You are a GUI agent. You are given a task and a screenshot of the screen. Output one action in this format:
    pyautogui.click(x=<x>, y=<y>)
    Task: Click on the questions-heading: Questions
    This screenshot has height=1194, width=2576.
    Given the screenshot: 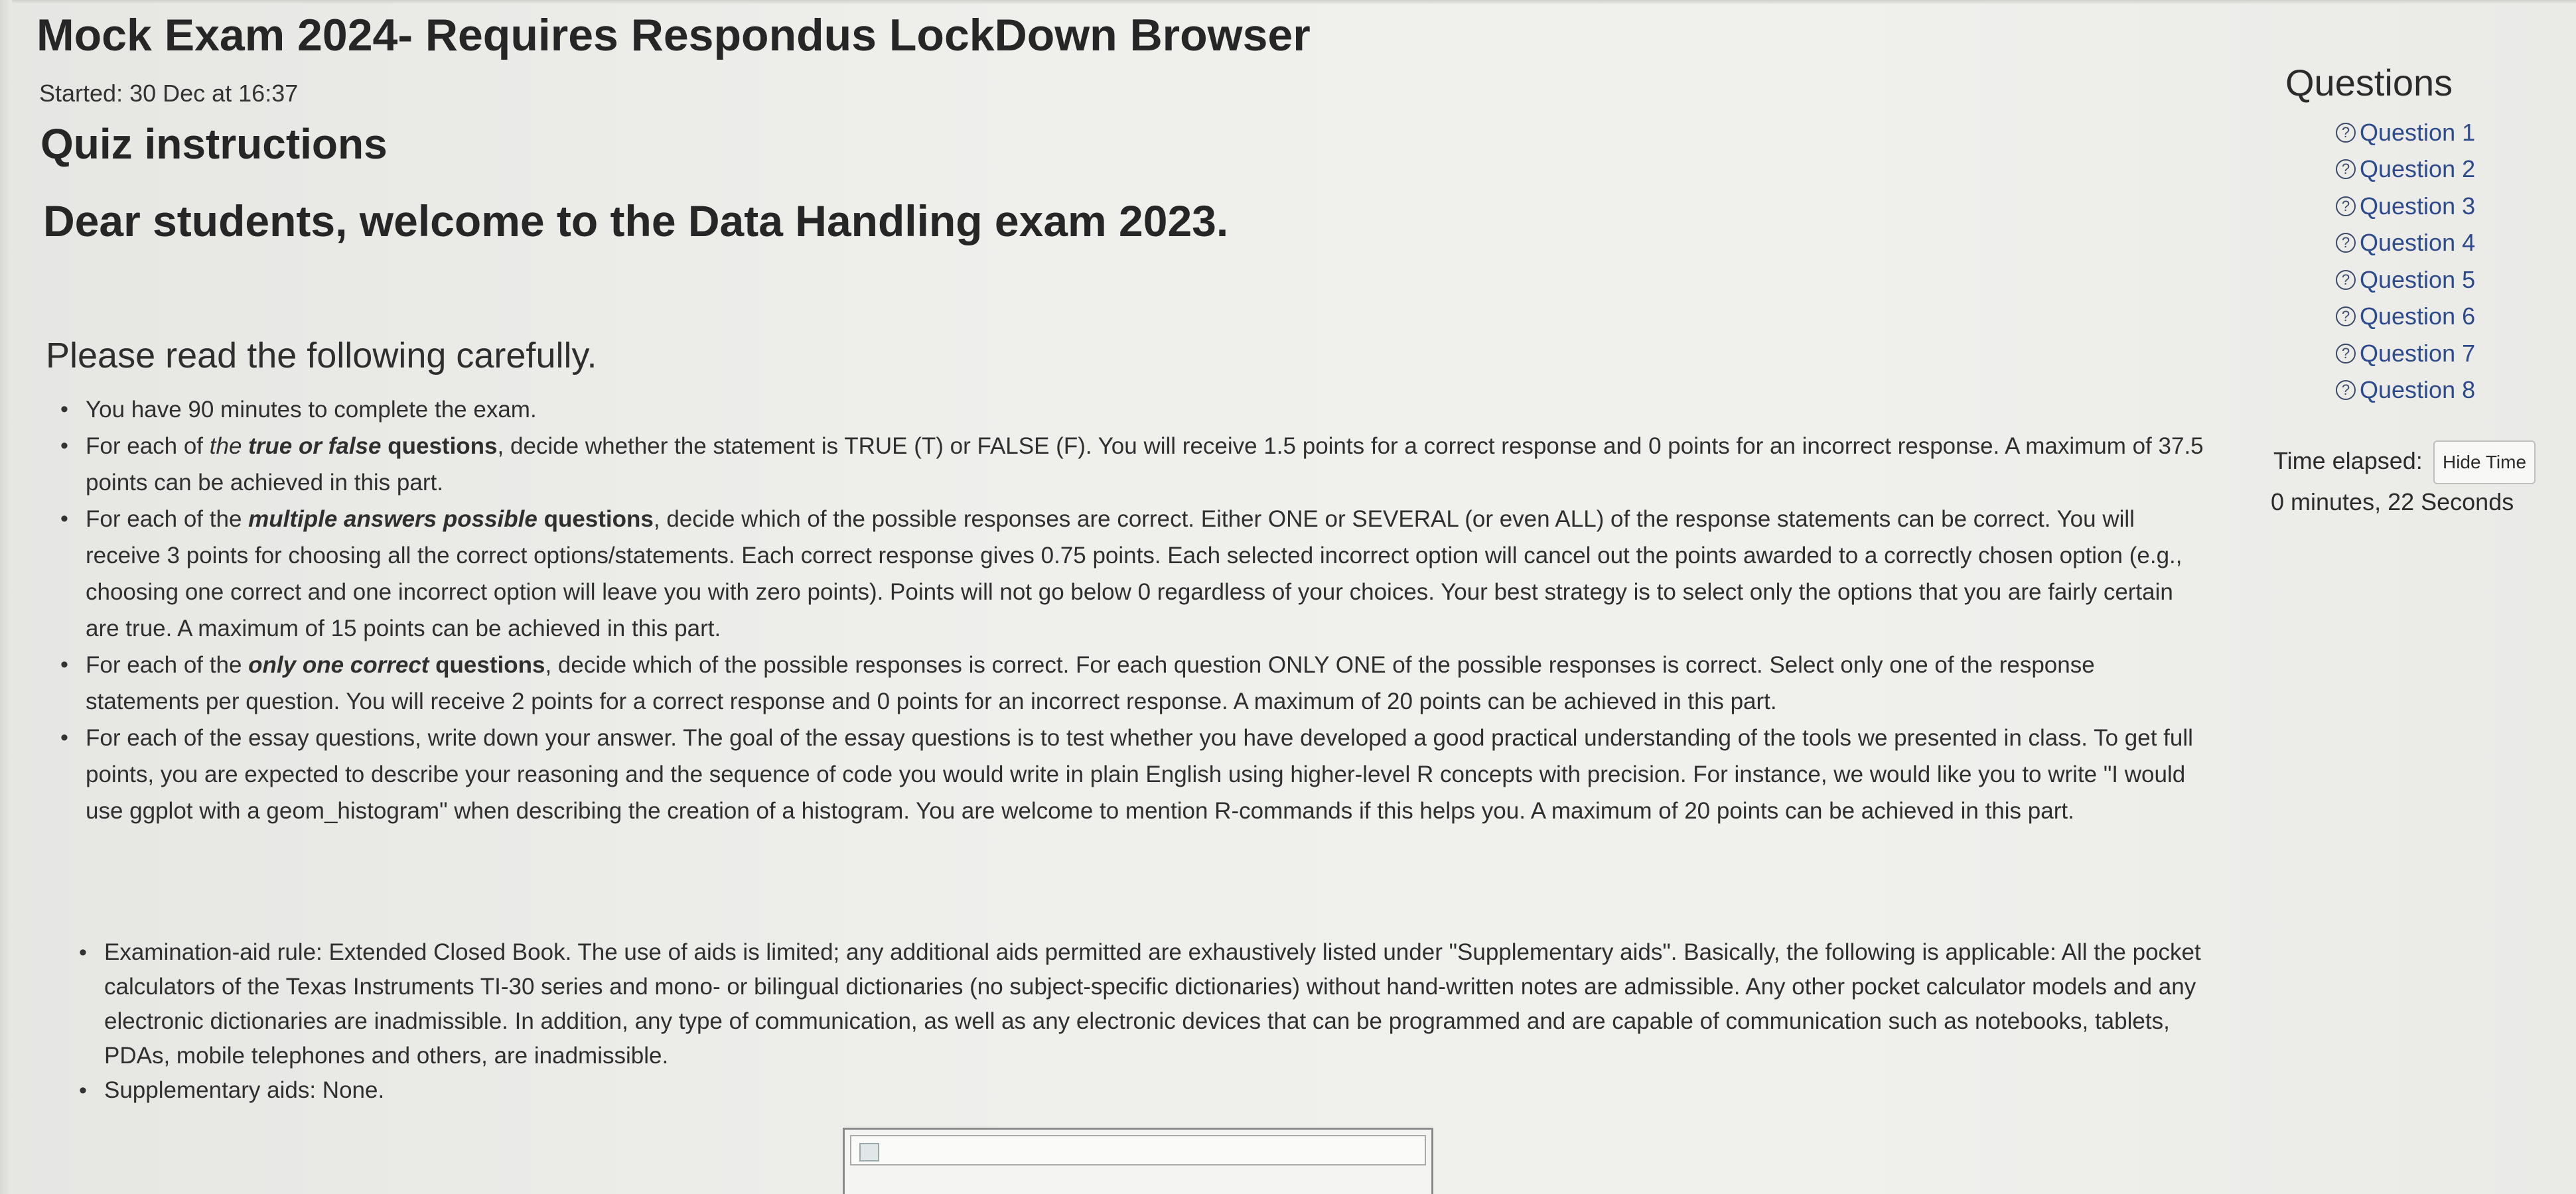 What is the action you would take?
    pyautogui.click(x=2369, y=82)
    